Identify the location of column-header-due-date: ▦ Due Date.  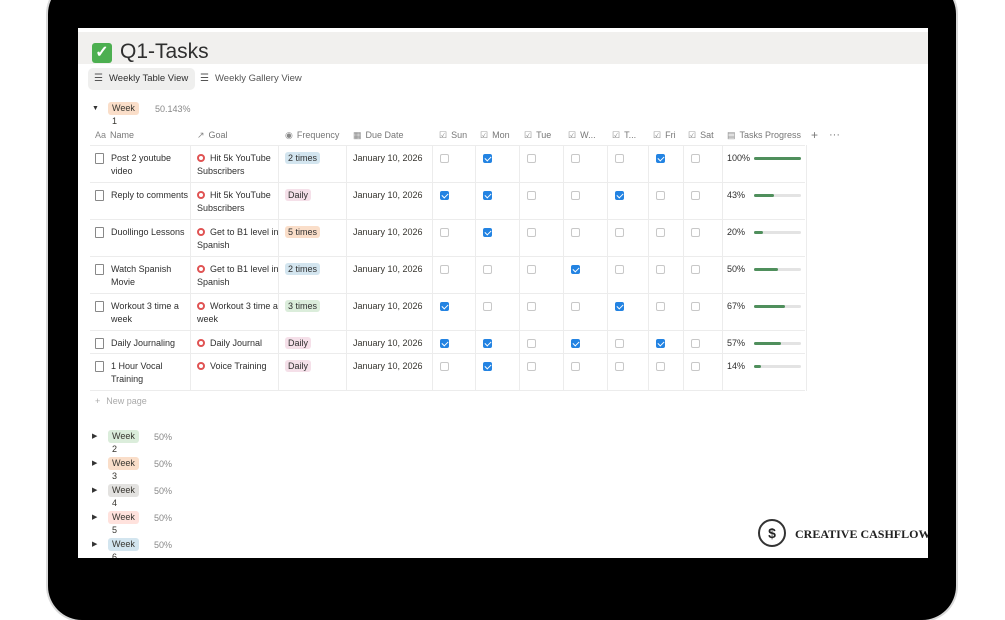
(378, 135).